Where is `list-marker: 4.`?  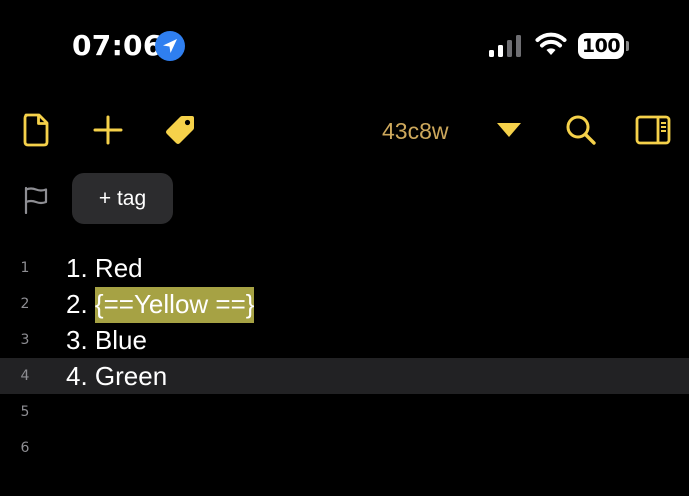 list-marker: 4. is located at coordinates (80, 376).